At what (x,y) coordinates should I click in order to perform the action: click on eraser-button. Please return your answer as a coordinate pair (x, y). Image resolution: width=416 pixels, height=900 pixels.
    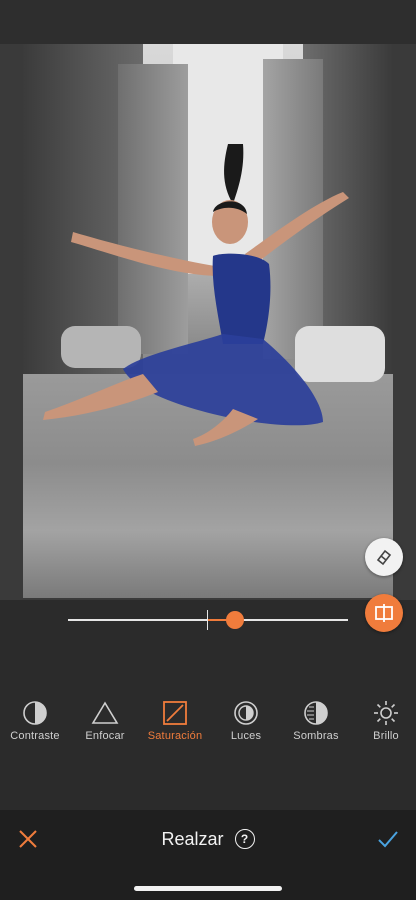
    Looking at the image, I should click on (384, 557).